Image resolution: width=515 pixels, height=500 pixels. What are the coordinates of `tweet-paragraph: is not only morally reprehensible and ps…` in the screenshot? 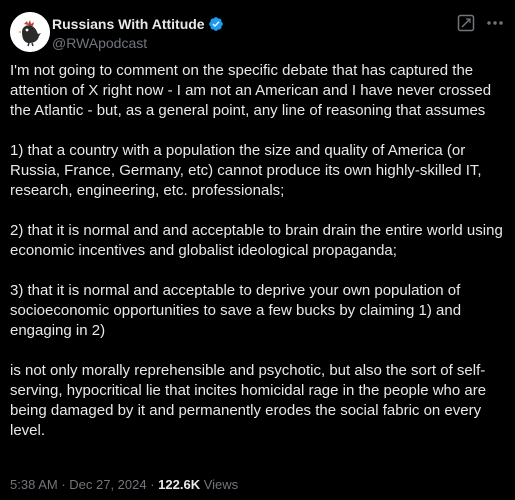 It's located at (248, 400).